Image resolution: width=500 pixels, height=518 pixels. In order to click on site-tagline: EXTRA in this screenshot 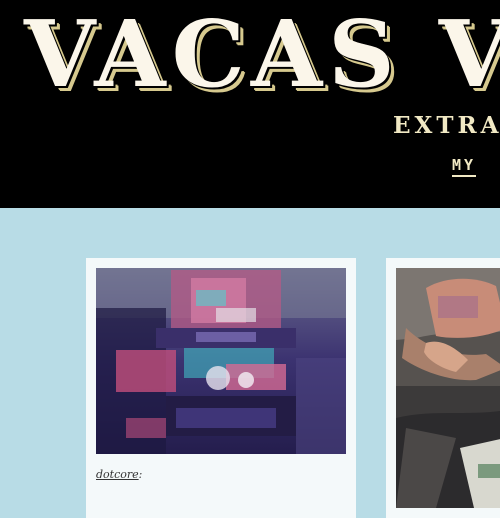, I will do `click(446, 125)`.